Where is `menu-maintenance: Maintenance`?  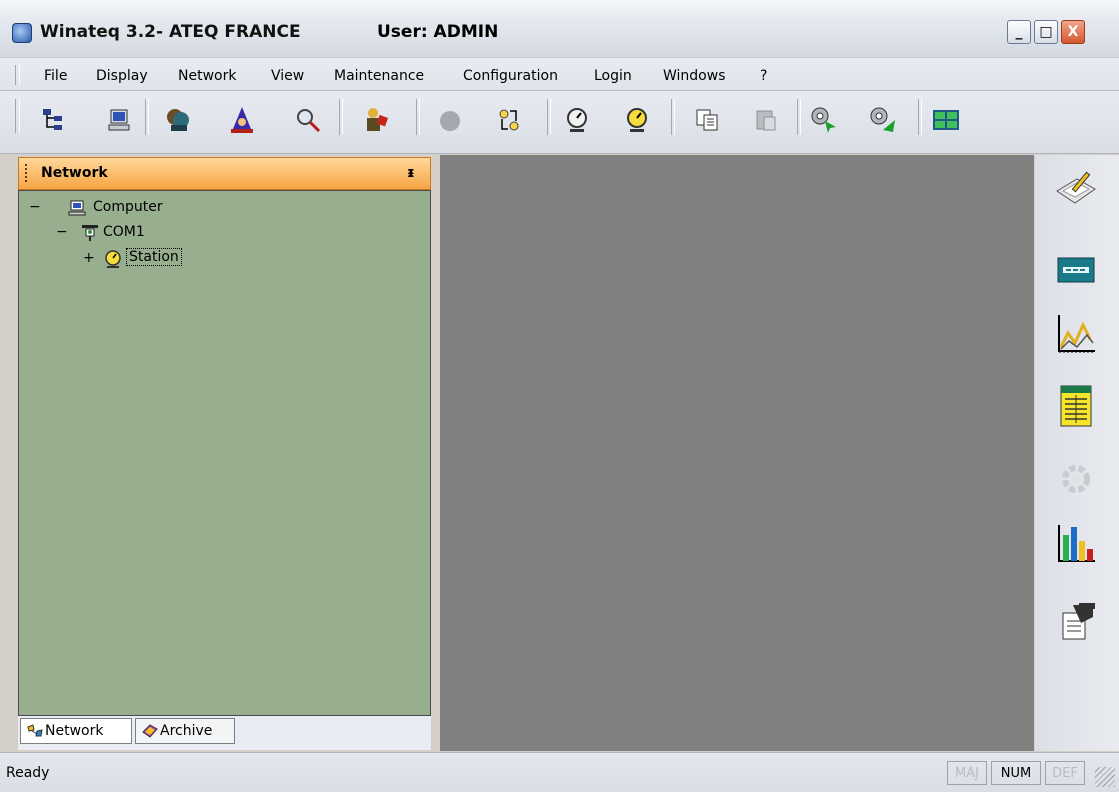 menu-maintenance: Maintenance is located at coordinates (379, 76).